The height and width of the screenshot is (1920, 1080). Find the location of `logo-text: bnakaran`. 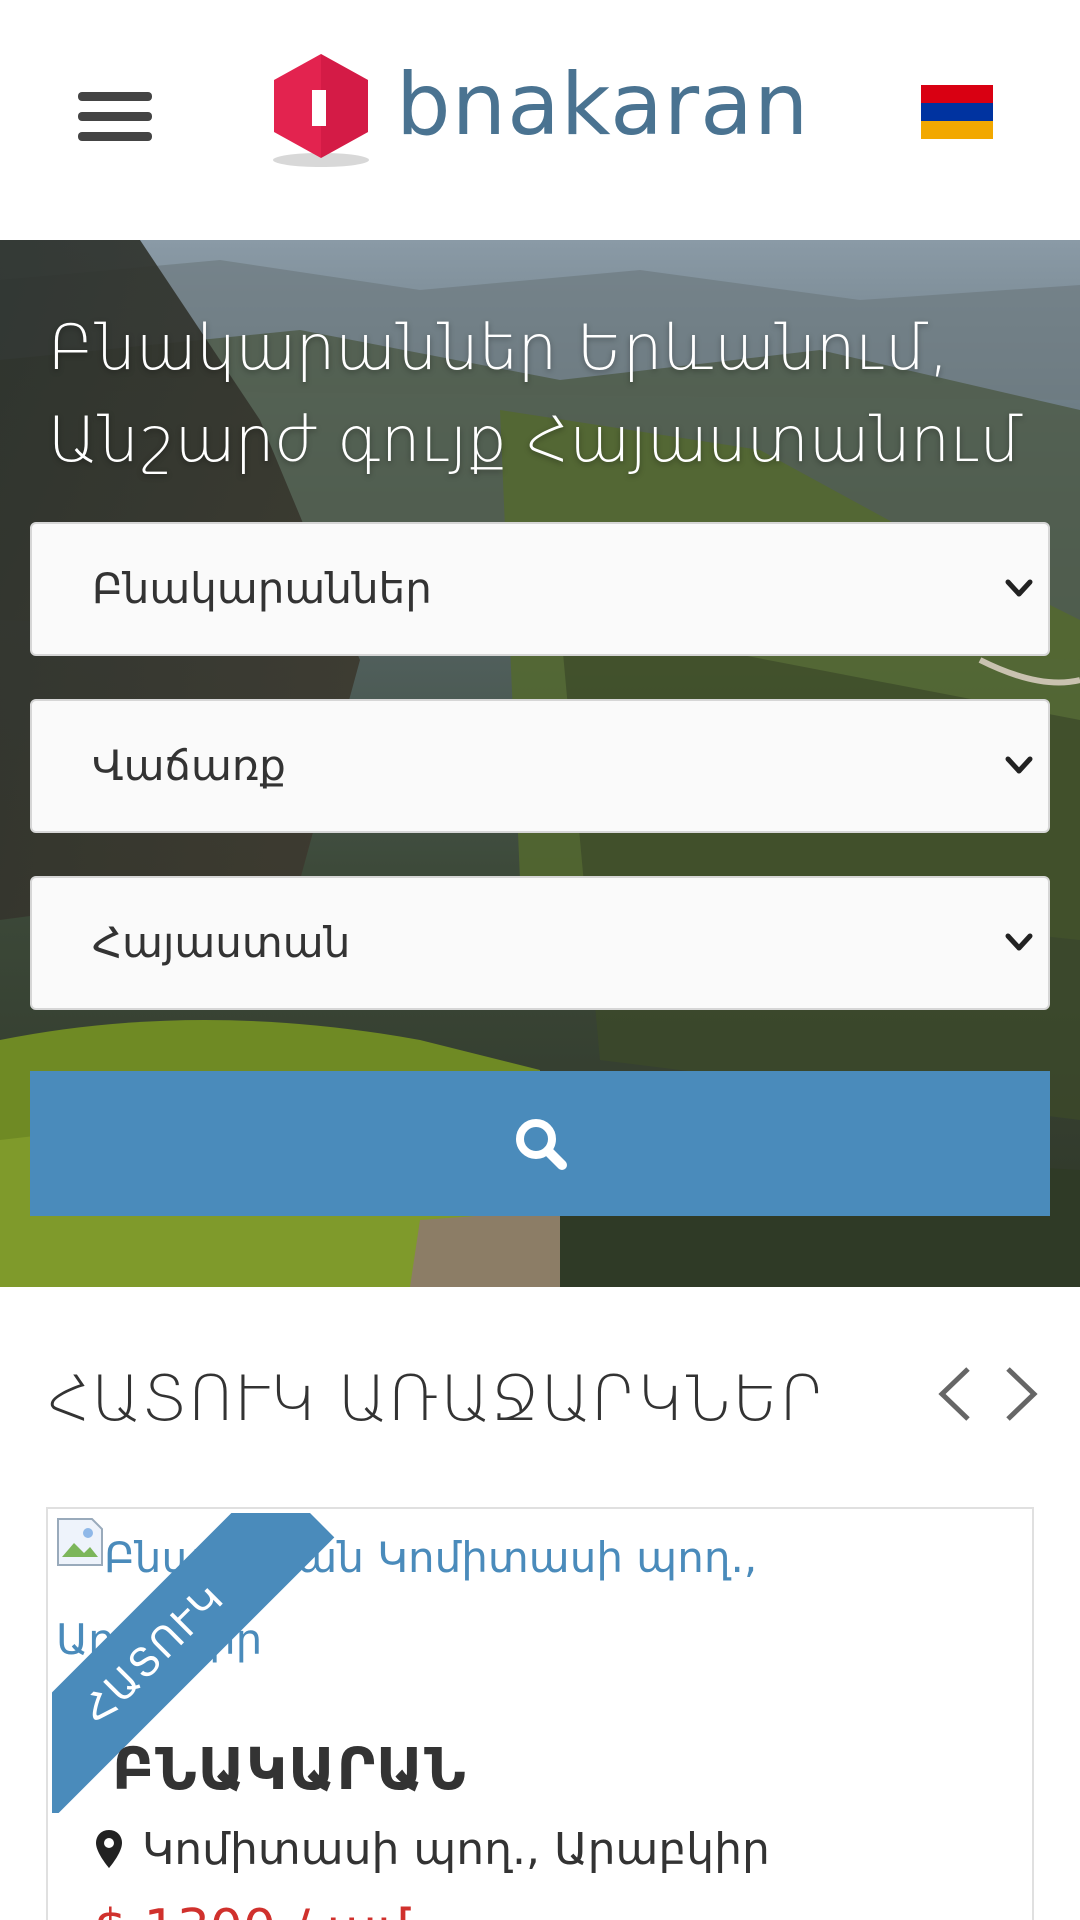

logo-text: bnakaran is located at coordinates (603, 105).